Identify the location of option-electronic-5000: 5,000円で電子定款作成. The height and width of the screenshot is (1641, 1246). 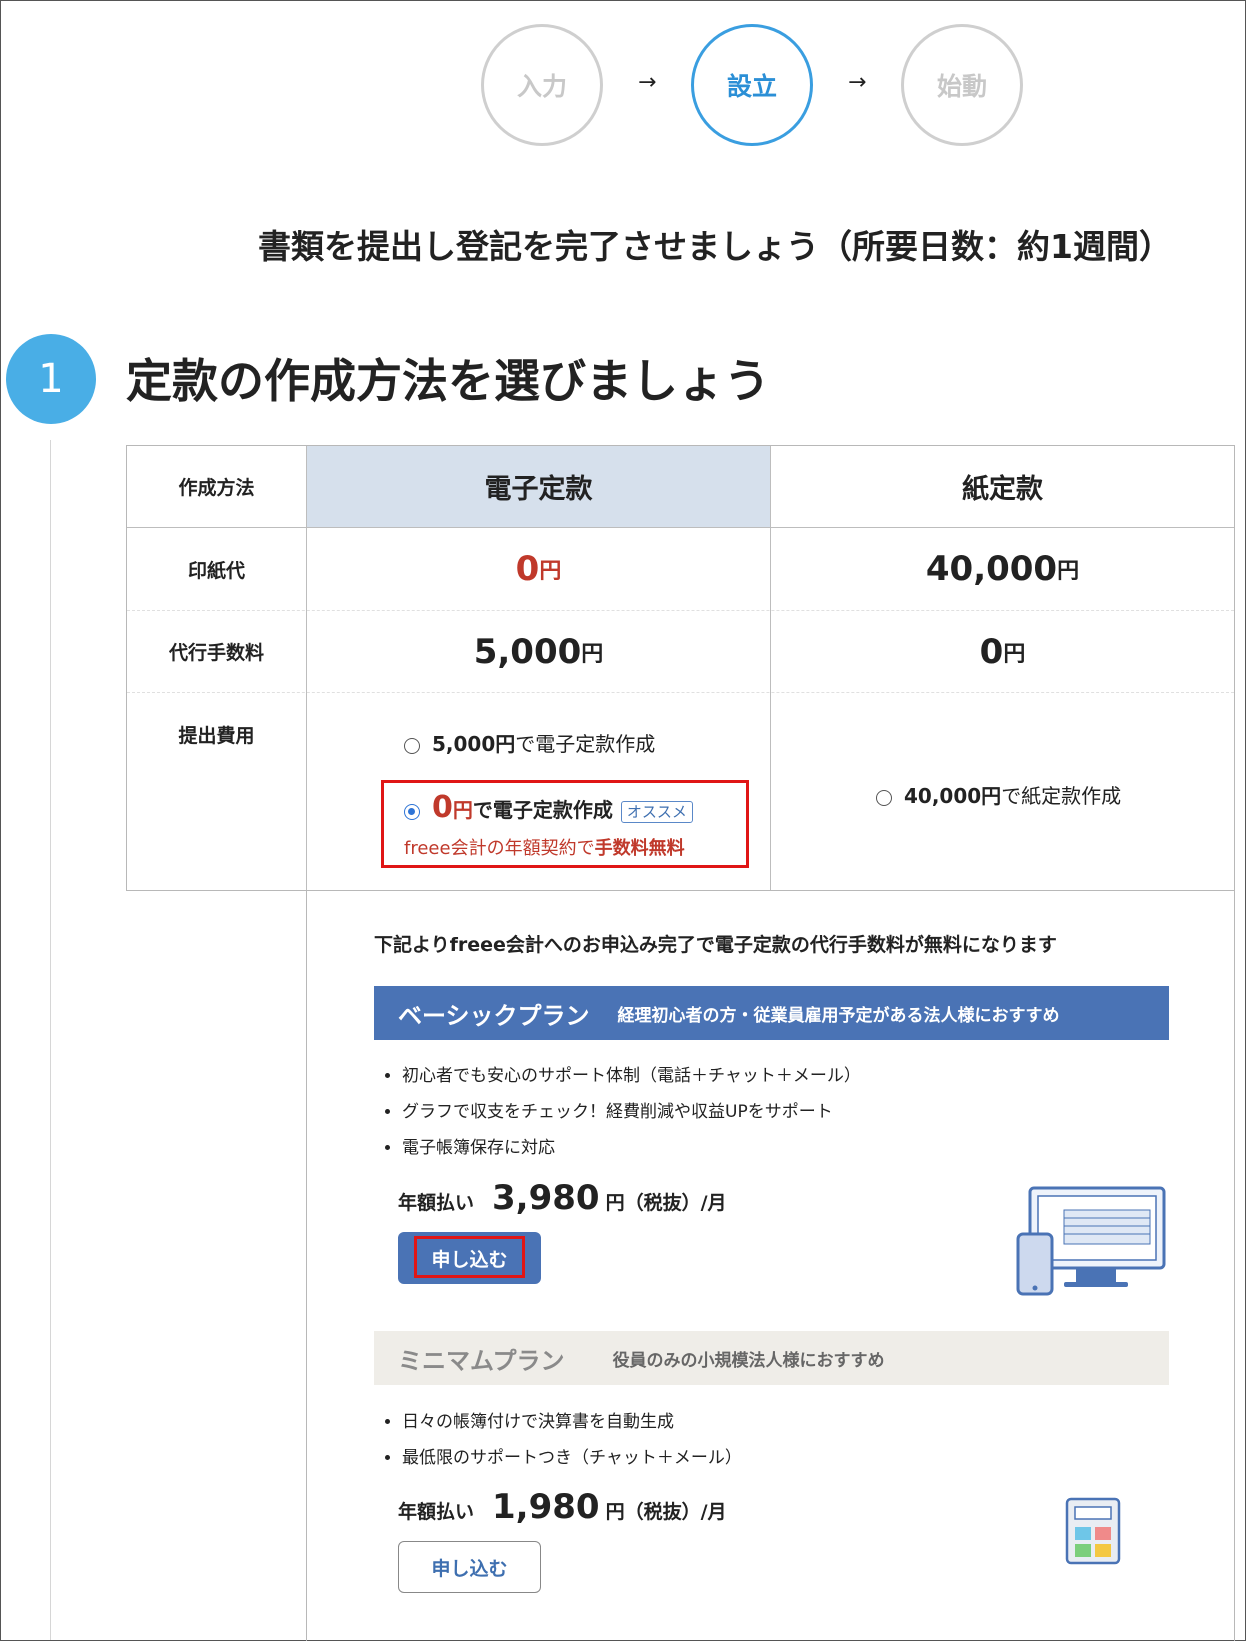
(529, 742).